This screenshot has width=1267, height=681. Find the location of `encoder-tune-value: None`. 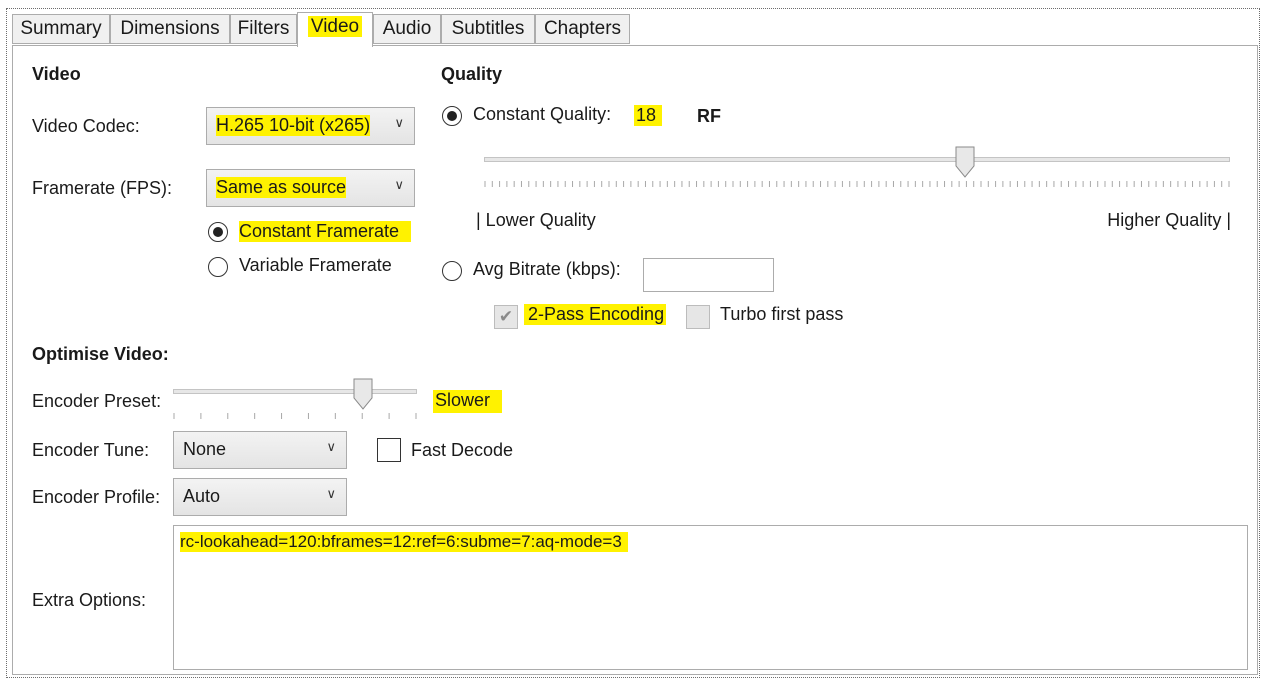

encoder-tune-value: None is located at coordinates (205, 449).